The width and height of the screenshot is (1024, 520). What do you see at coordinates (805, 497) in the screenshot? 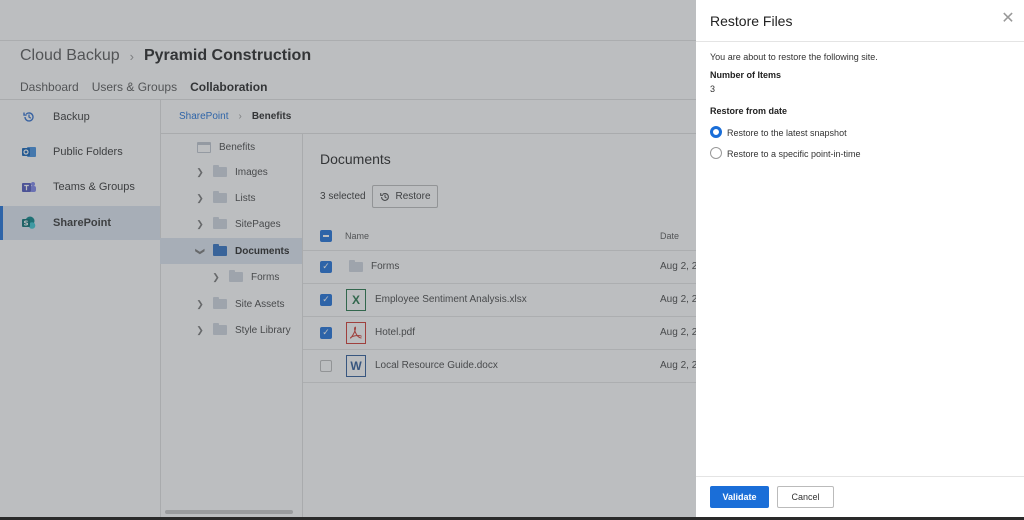
I see `cancel-button: Cancel` at bounding box center [805, 497].